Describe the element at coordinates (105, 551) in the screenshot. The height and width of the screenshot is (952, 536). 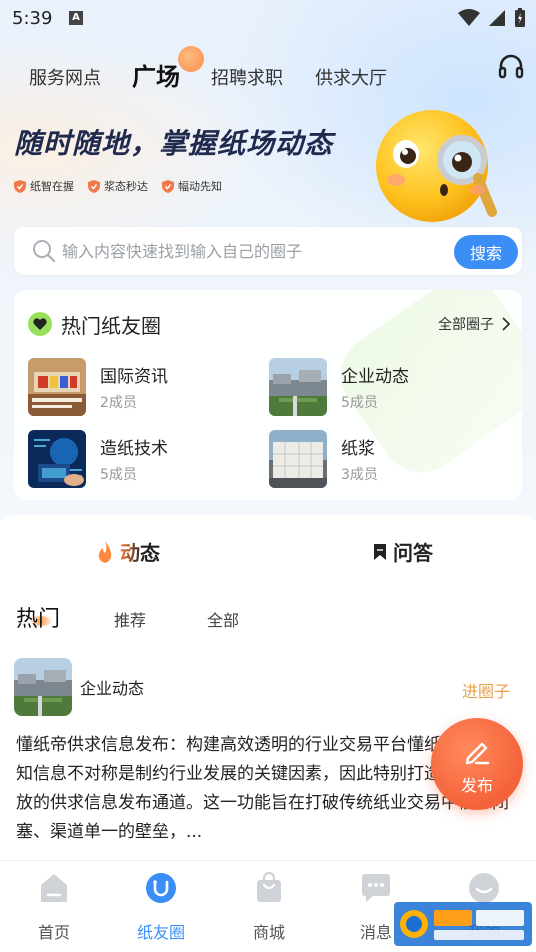
I see `flame-icon` at that location.